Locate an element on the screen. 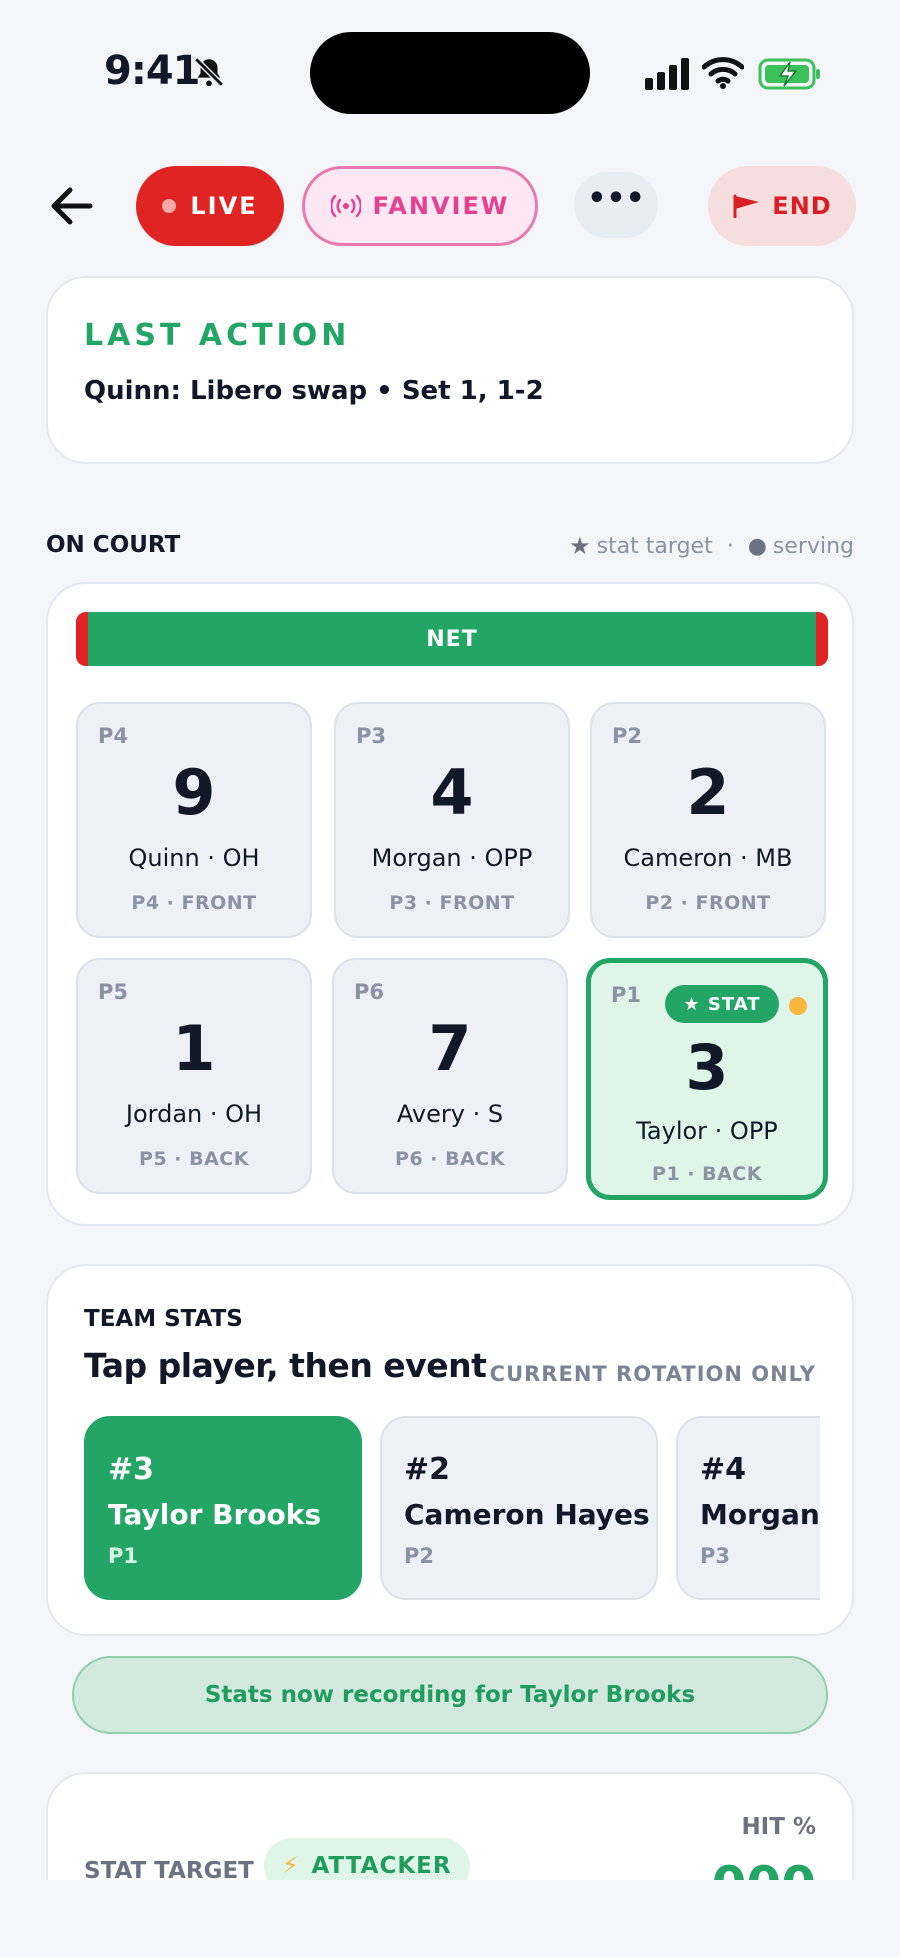 Image resolution: width=900 pixels, height=1957 pixels. tile-player-name: Jordan · OH is located at coordinates (194, 1114).